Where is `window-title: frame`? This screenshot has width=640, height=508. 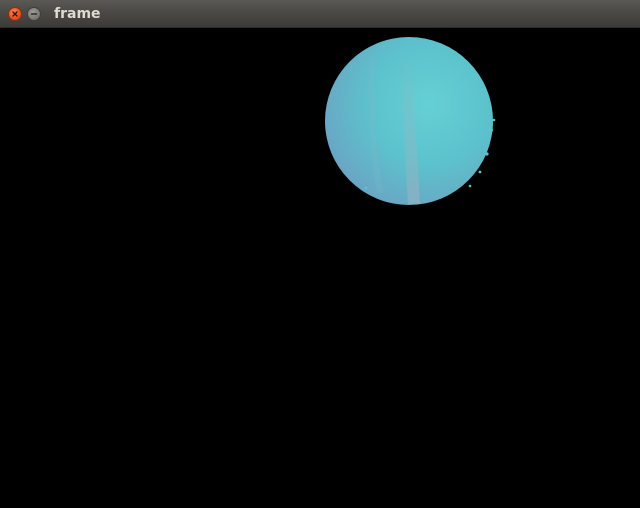 window-title: frame is located at coordinates (77, 14).